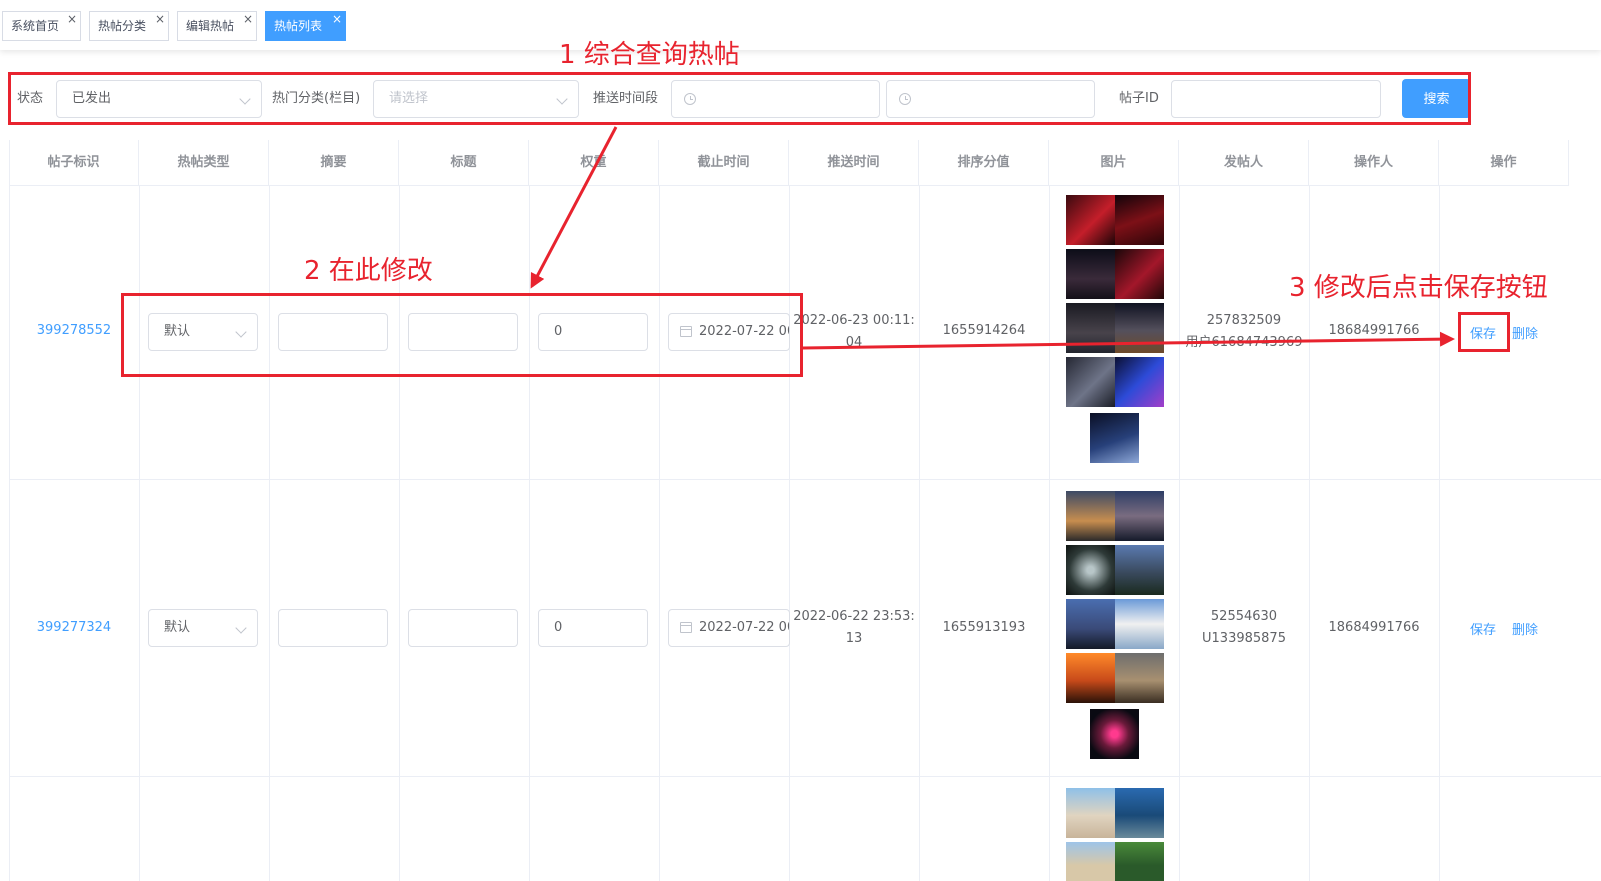 The width and height of the screenshot is (1601, 881). I want to click on sort-score: 1655913193, so click(984, 627).